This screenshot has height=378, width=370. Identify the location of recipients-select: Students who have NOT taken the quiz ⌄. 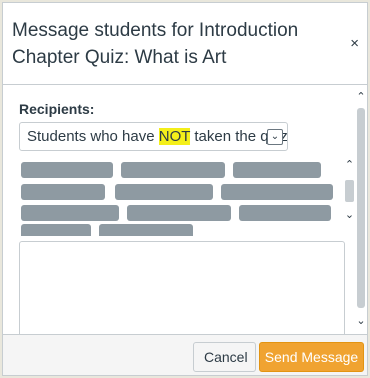
(153, 136).